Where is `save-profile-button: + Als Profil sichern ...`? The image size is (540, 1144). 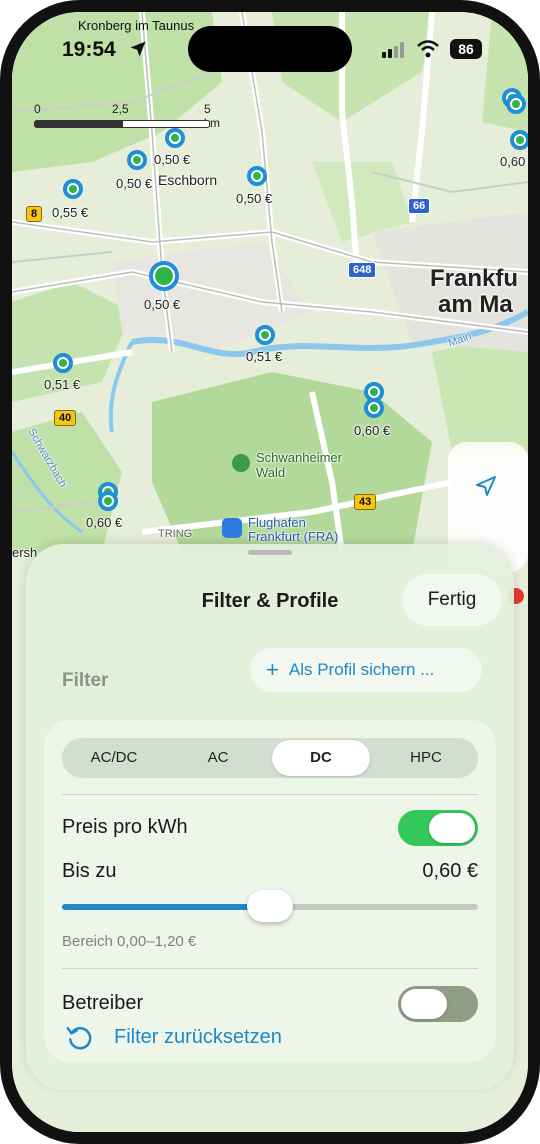 save-profile-button: + Als Profil sichern ... is located at coordinates (366, 670).